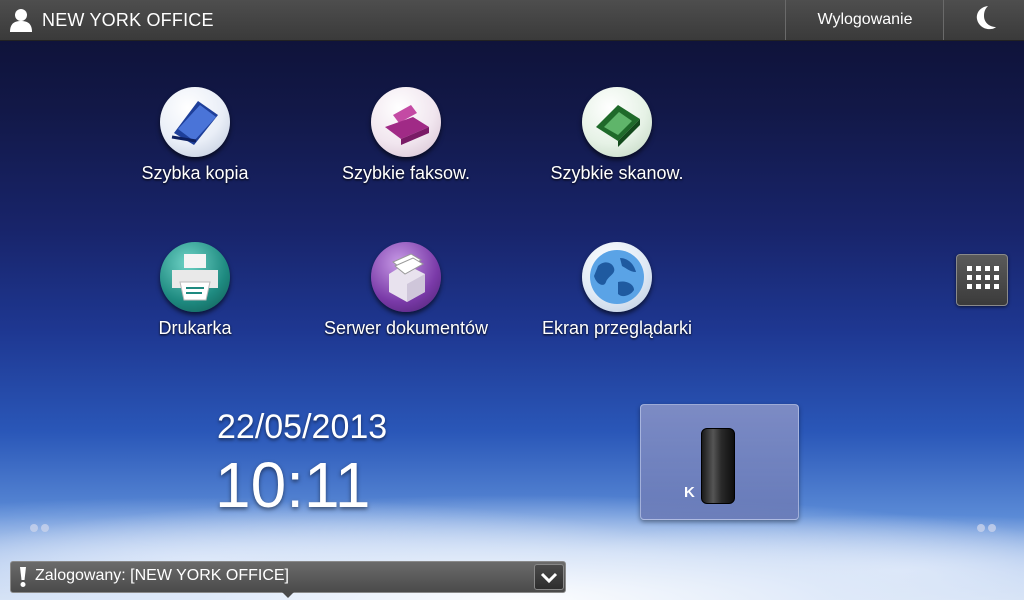  What do you see at coordinates (982, 287) in the screenshot?
I see `grid-icon` at bounding box center [982, 287].